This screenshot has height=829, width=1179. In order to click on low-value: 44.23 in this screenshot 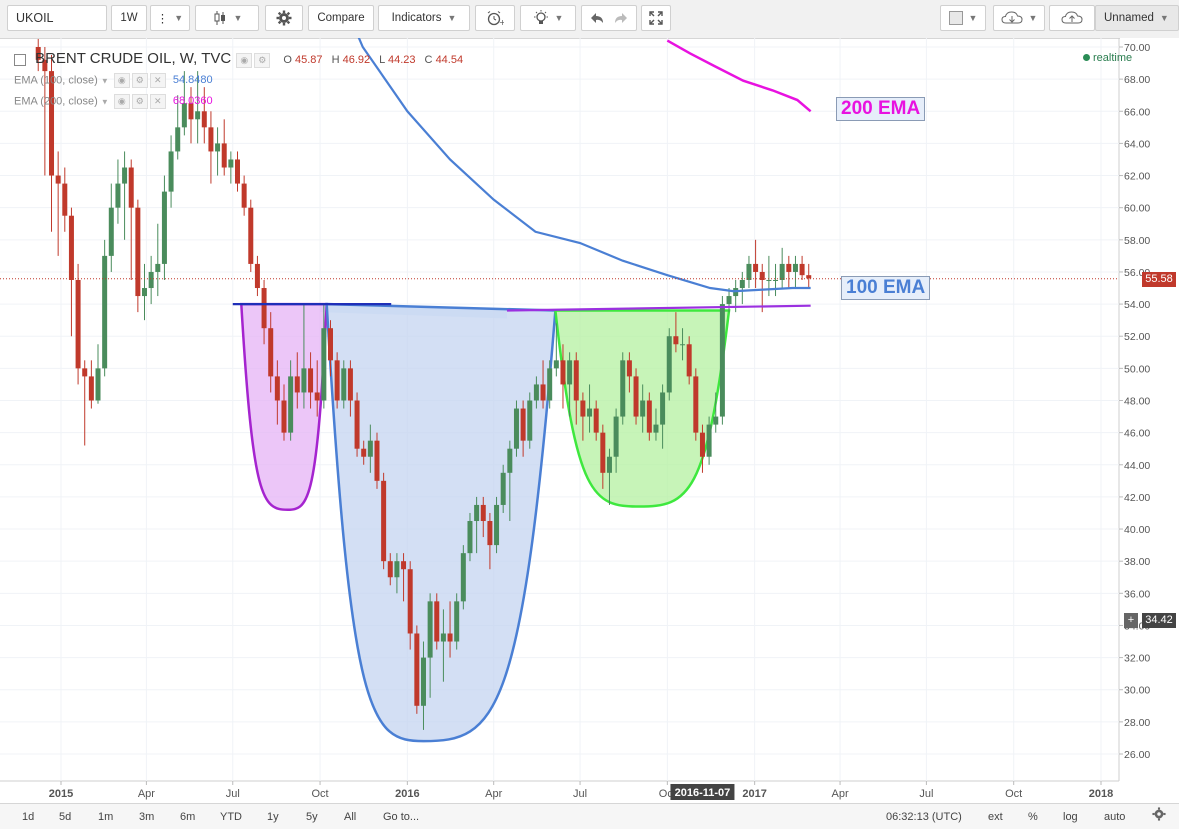, I will do `click(401, 60)`.